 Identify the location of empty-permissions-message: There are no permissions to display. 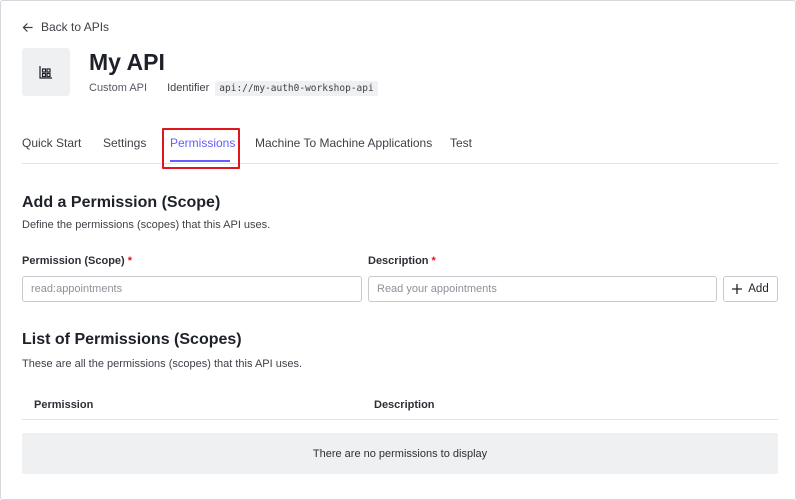
(400, 453).